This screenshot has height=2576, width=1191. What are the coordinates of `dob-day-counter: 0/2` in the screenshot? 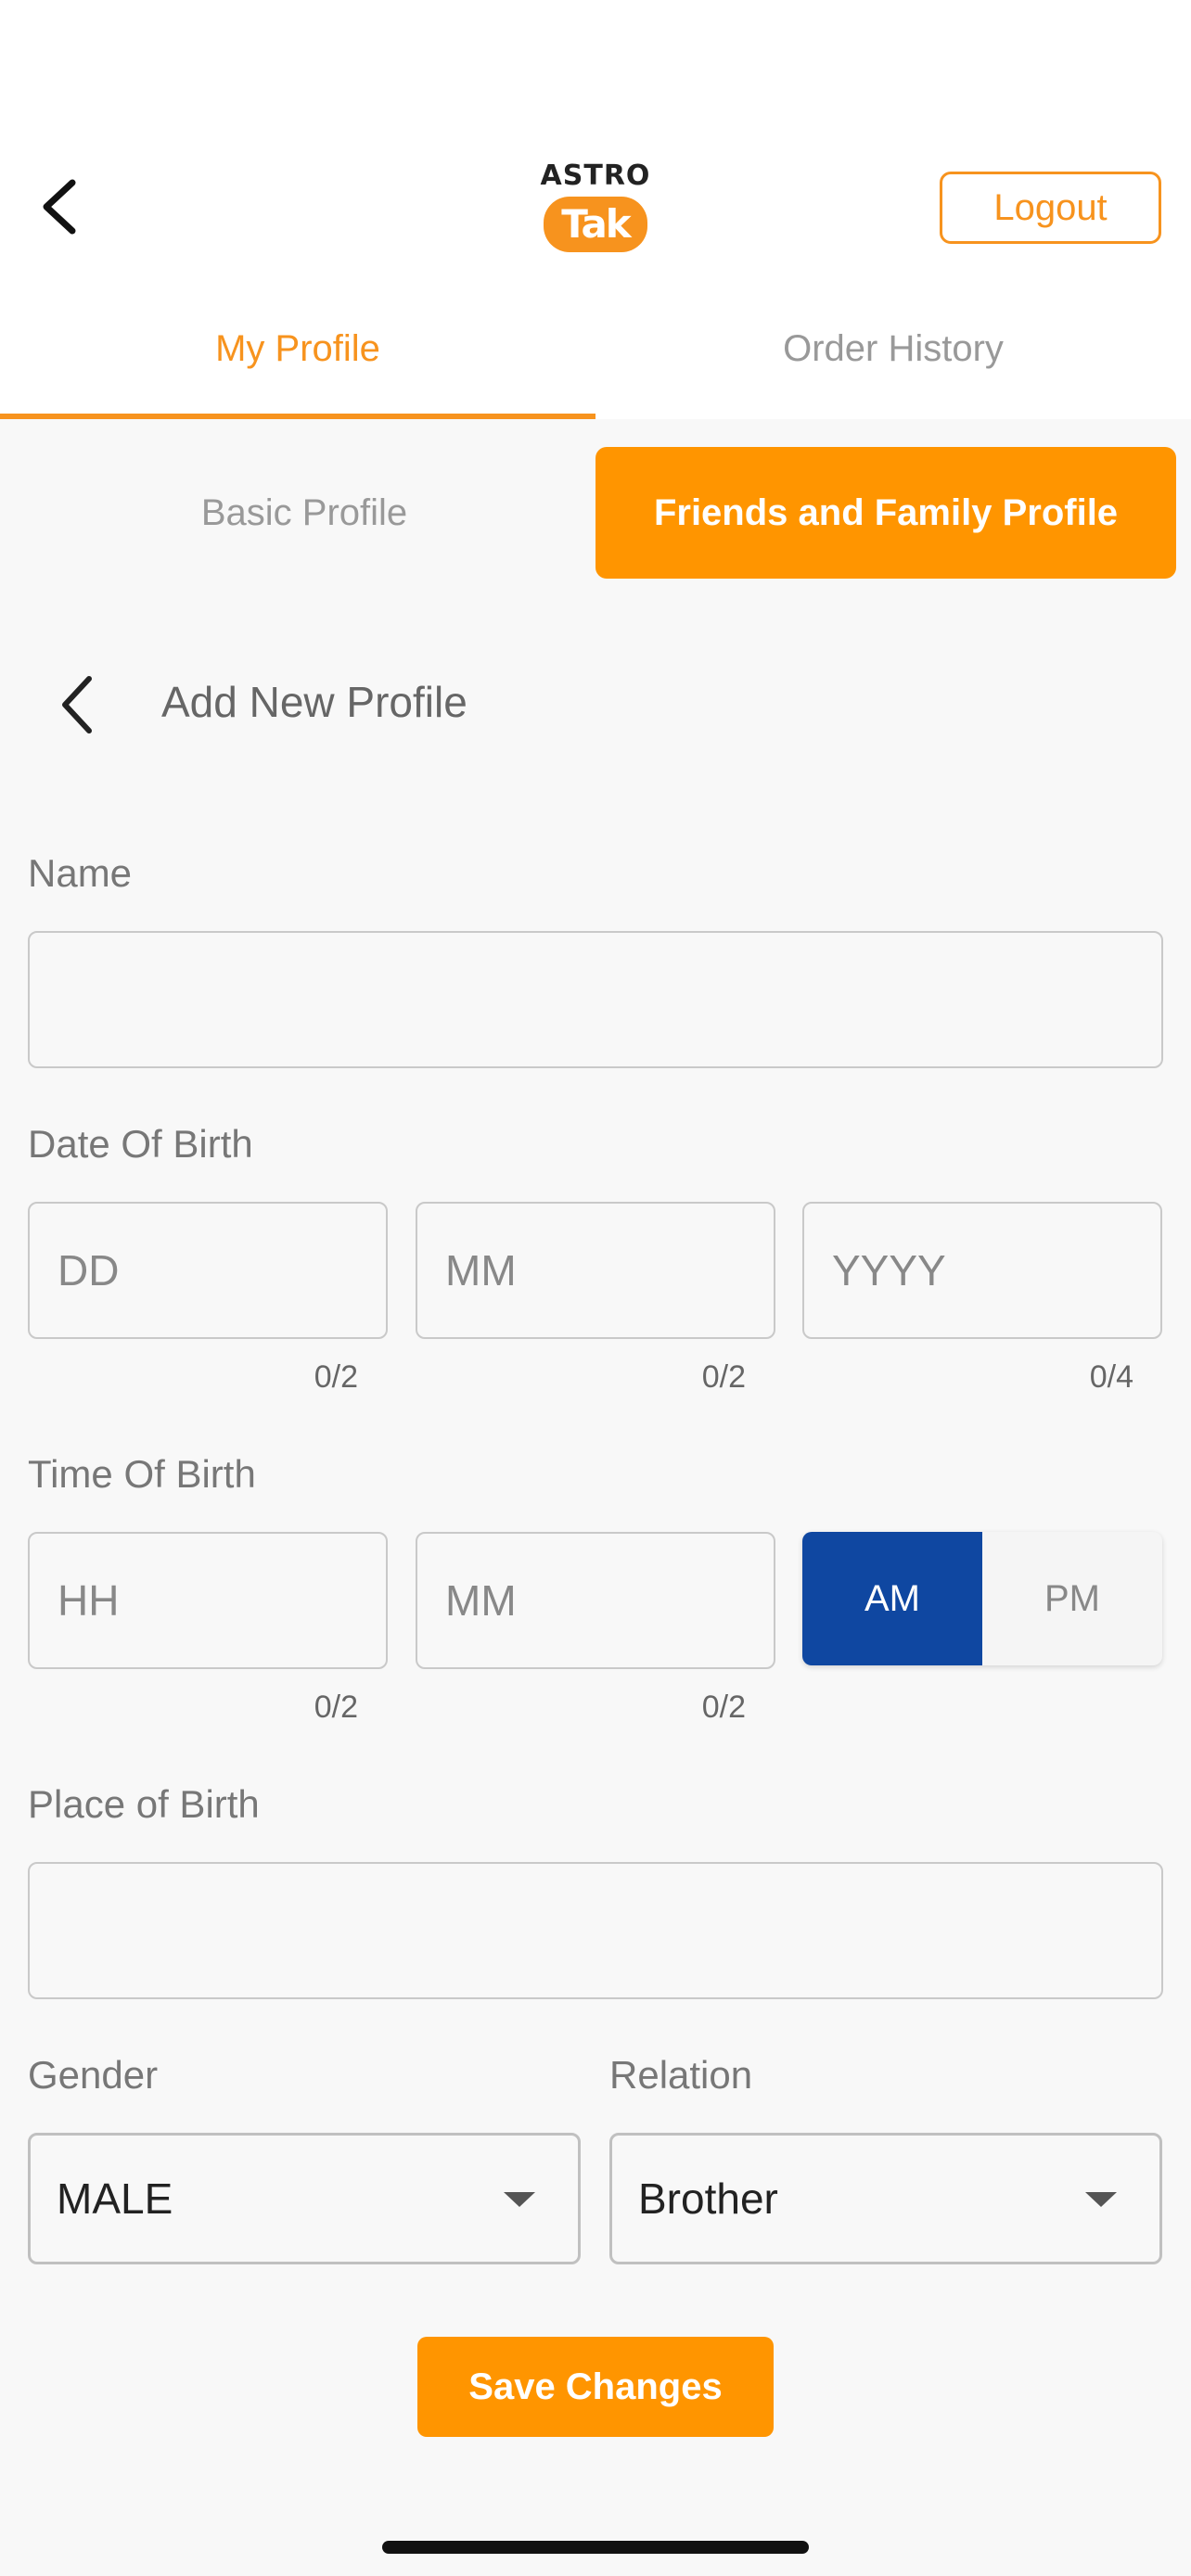 It's located at (336, 1377).